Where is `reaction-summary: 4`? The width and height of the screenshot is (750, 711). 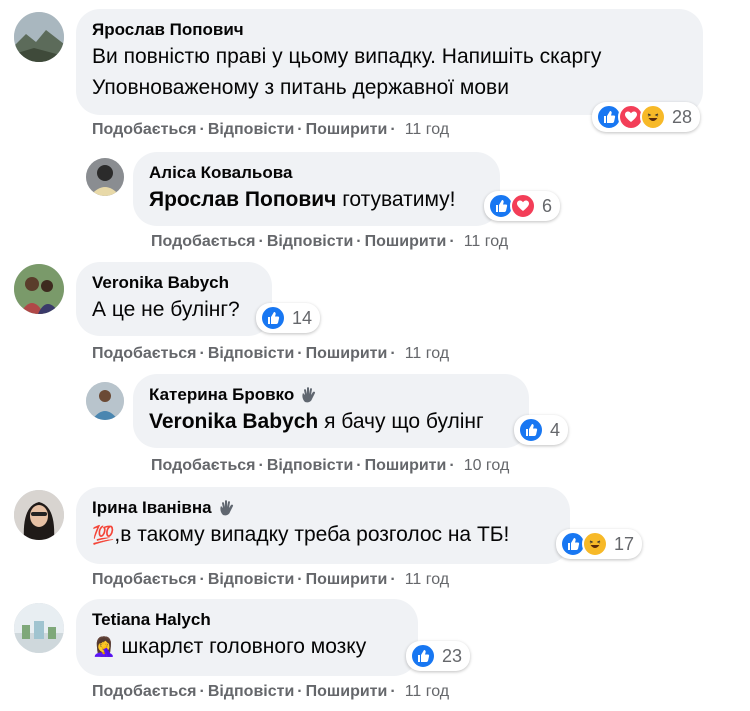
reaction-summary: 4 is located at coordinates (541, 430).